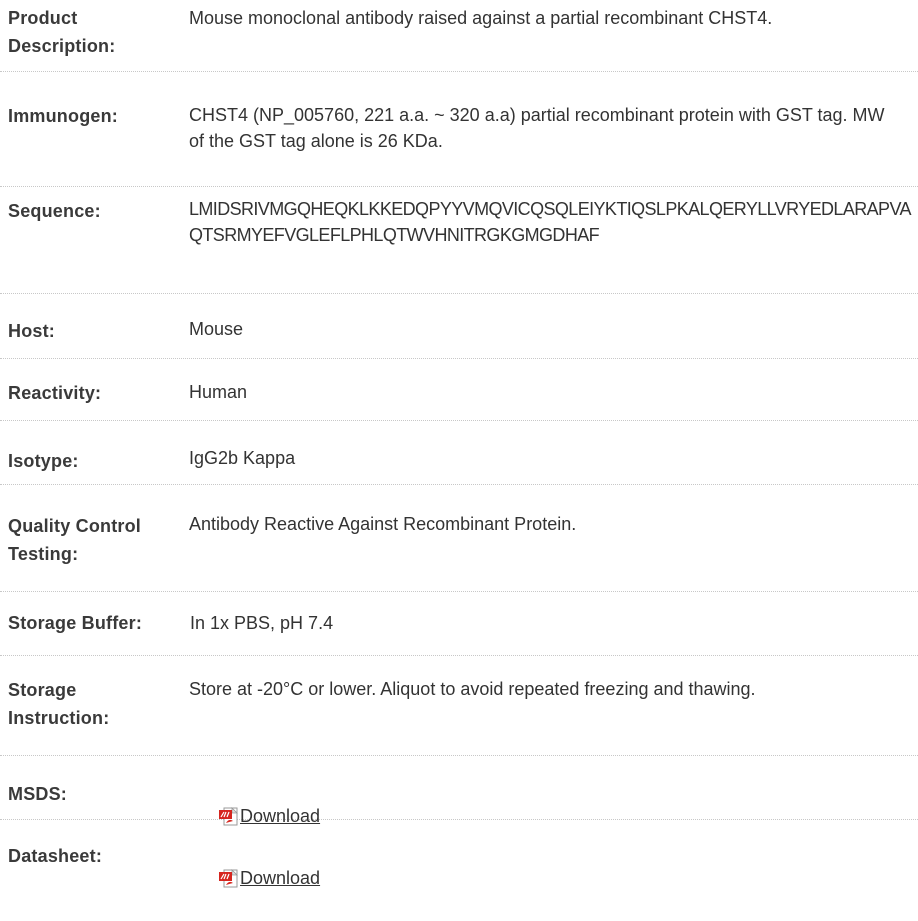 Image resolution: width=918 pixels, height=921 pixels. Describe the element at coordinates (55, 393) in the screenshot. I see `spec-label: Reactivity:` at that location.